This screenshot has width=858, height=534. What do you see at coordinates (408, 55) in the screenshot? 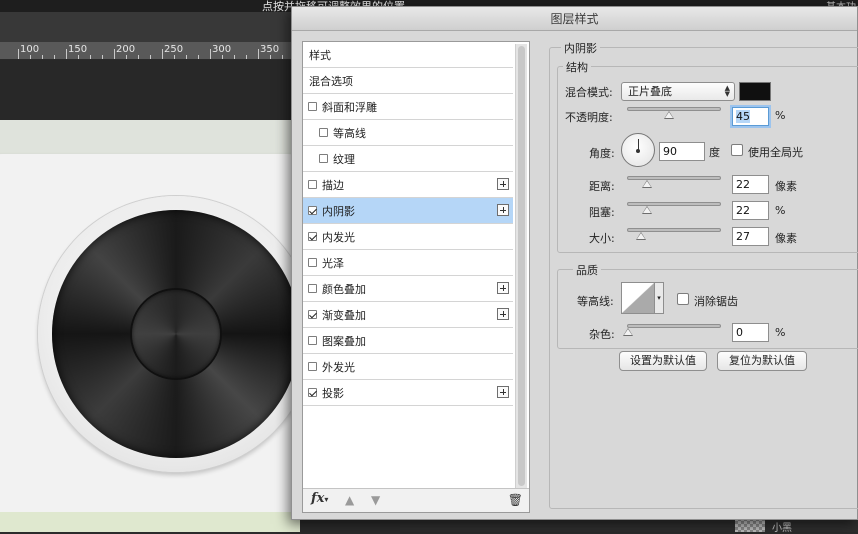
I see `list-item-styles: 样式` at bounding box center [408, 55].